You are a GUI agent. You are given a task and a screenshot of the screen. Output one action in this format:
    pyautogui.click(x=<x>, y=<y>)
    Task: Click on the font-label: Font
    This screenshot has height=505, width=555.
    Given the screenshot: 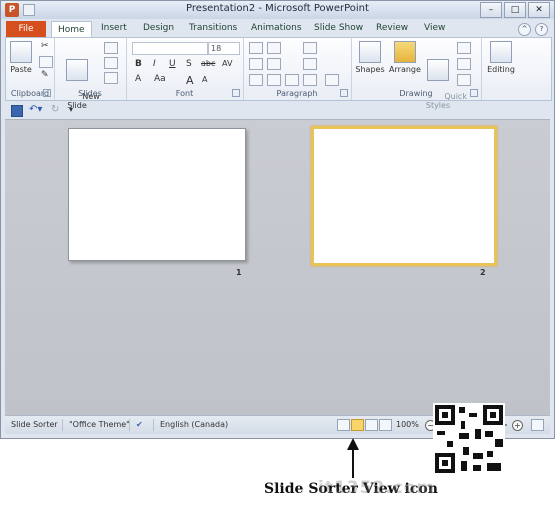 What is the action you would take?
    pyautogui.click(x=184, y=93)
    